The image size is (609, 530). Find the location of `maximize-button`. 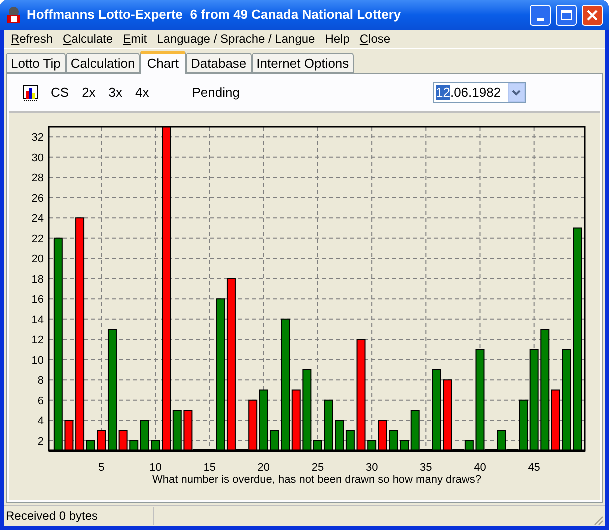

maximize-button is located at coordinates (566, 15).